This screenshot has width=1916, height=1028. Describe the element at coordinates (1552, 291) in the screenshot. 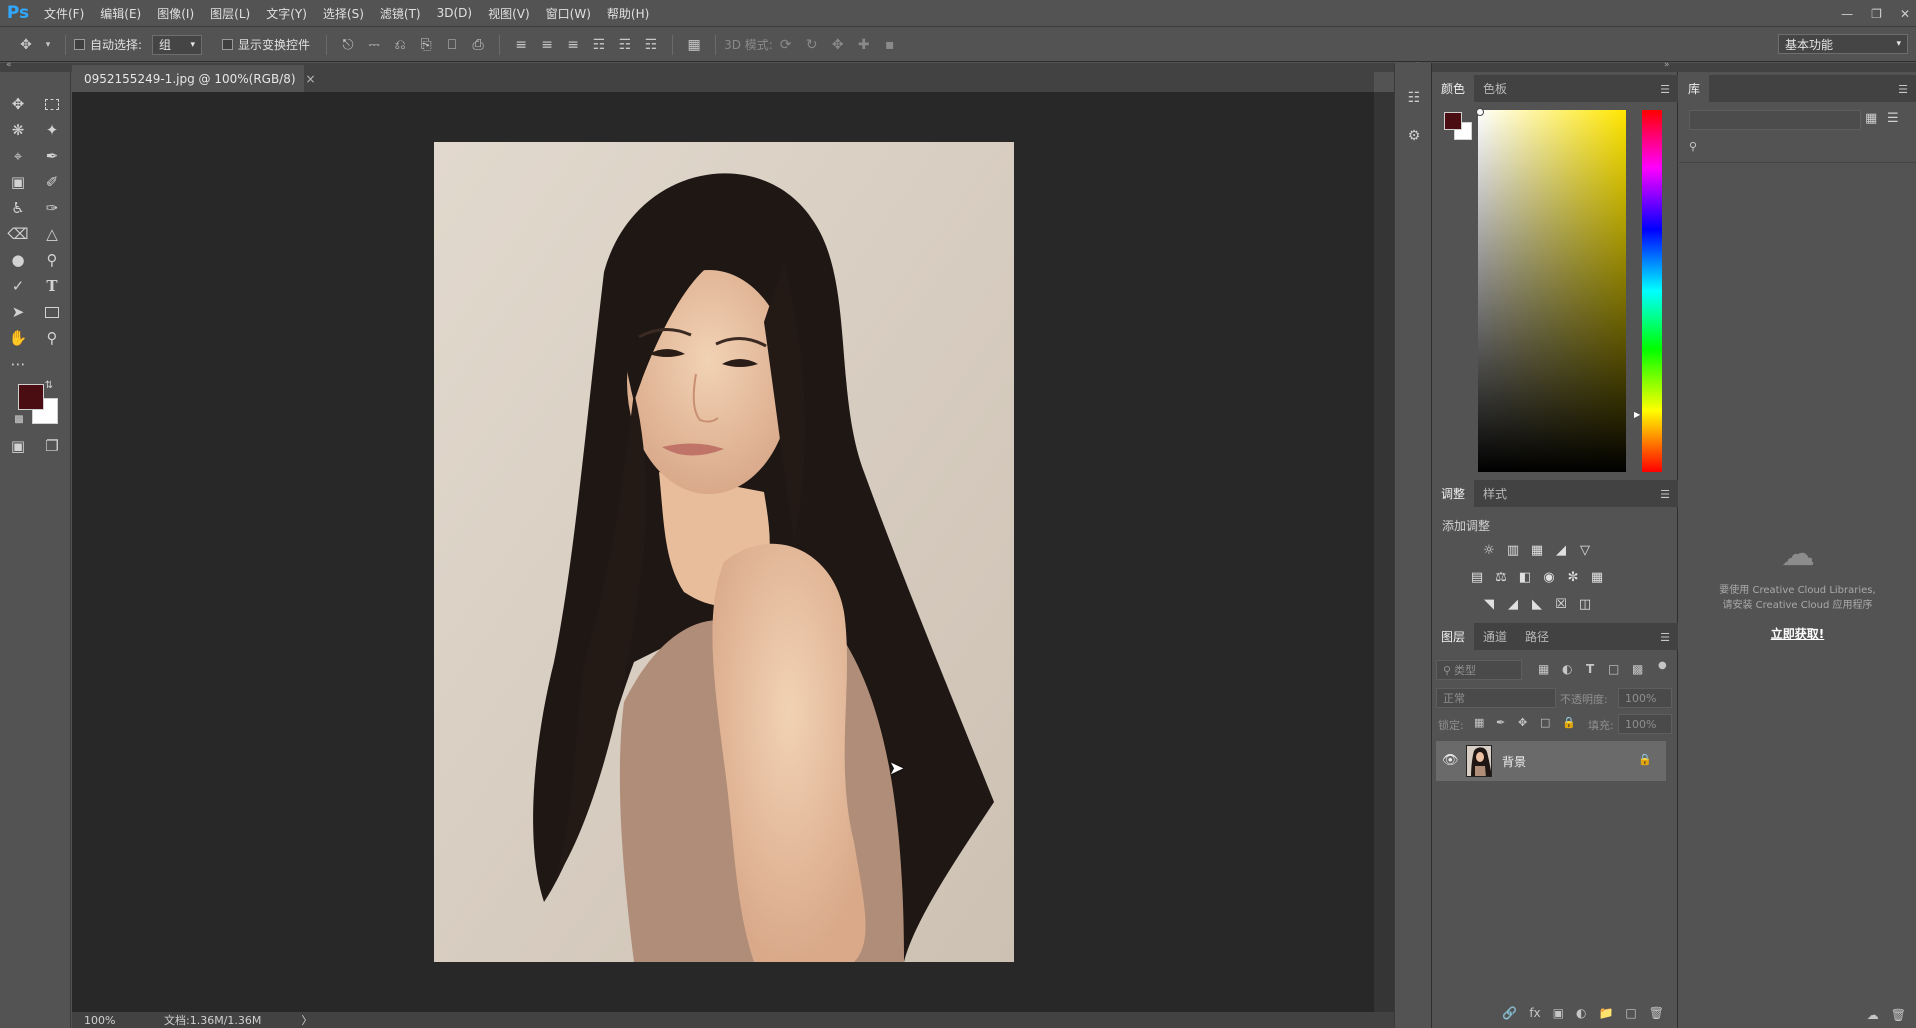

I see `color-picker-field` at that location.